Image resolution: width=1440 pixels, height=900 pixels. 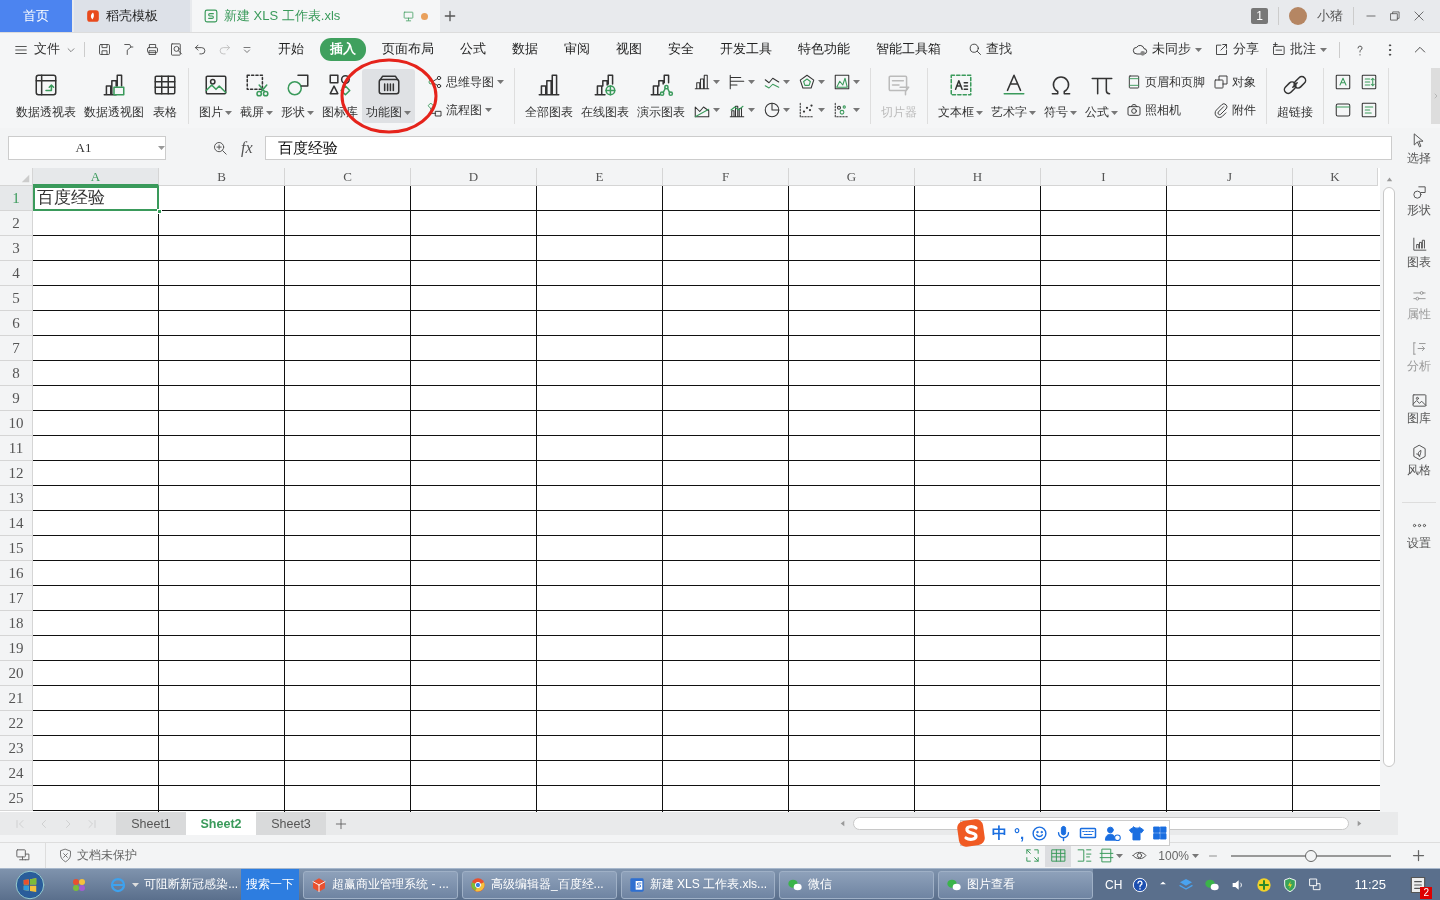 What do you see at coordinates (291, 49) in the screenshot?
I see `ribbon-tab: 开始` at bounding box center [291, 49].